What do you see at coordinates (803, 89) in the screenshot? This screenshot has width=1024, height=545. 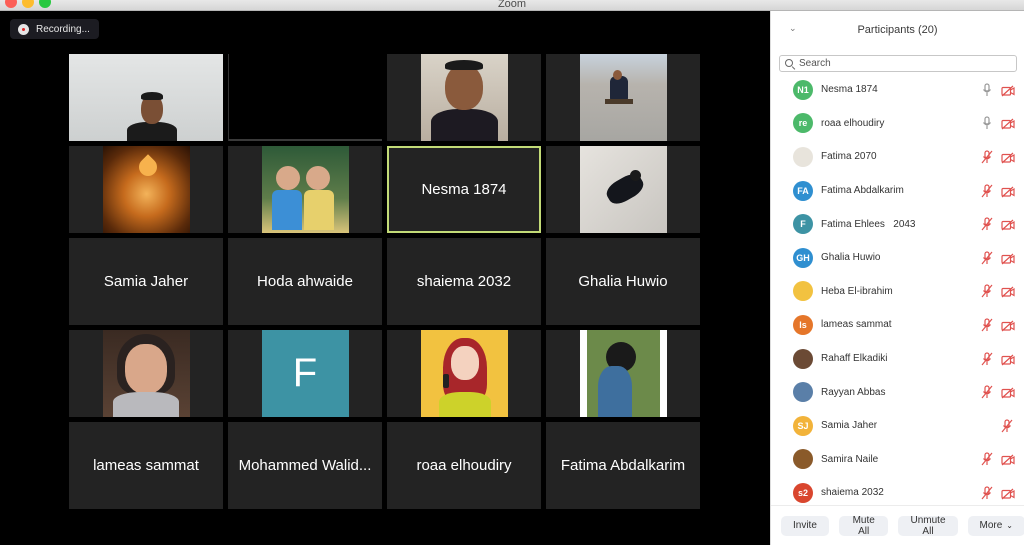 I see `avatar-initials: N1` at bounding box center [803, 89].